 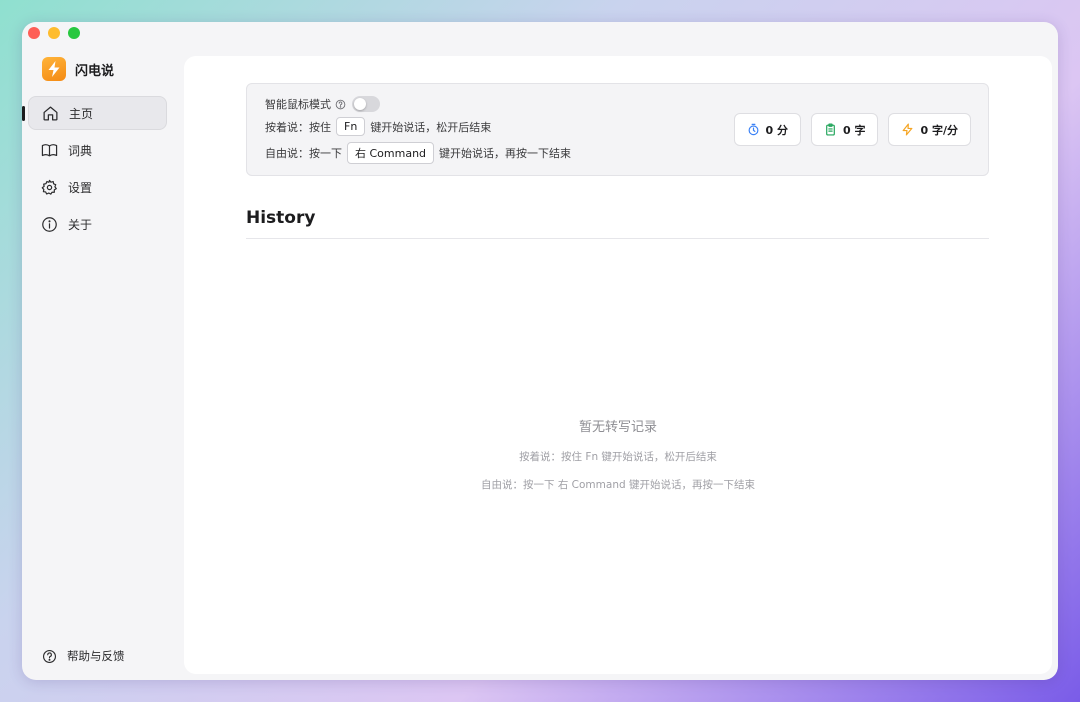 I want to click on smart-mouse-toggle, so click(x=366, y=104).